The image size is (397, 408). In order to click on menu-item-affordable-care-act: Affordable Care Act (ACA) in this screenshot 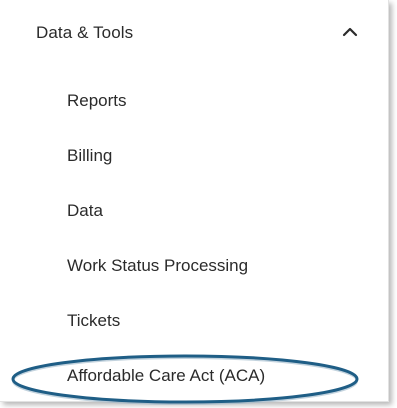, I will do `click(194, 377)`.